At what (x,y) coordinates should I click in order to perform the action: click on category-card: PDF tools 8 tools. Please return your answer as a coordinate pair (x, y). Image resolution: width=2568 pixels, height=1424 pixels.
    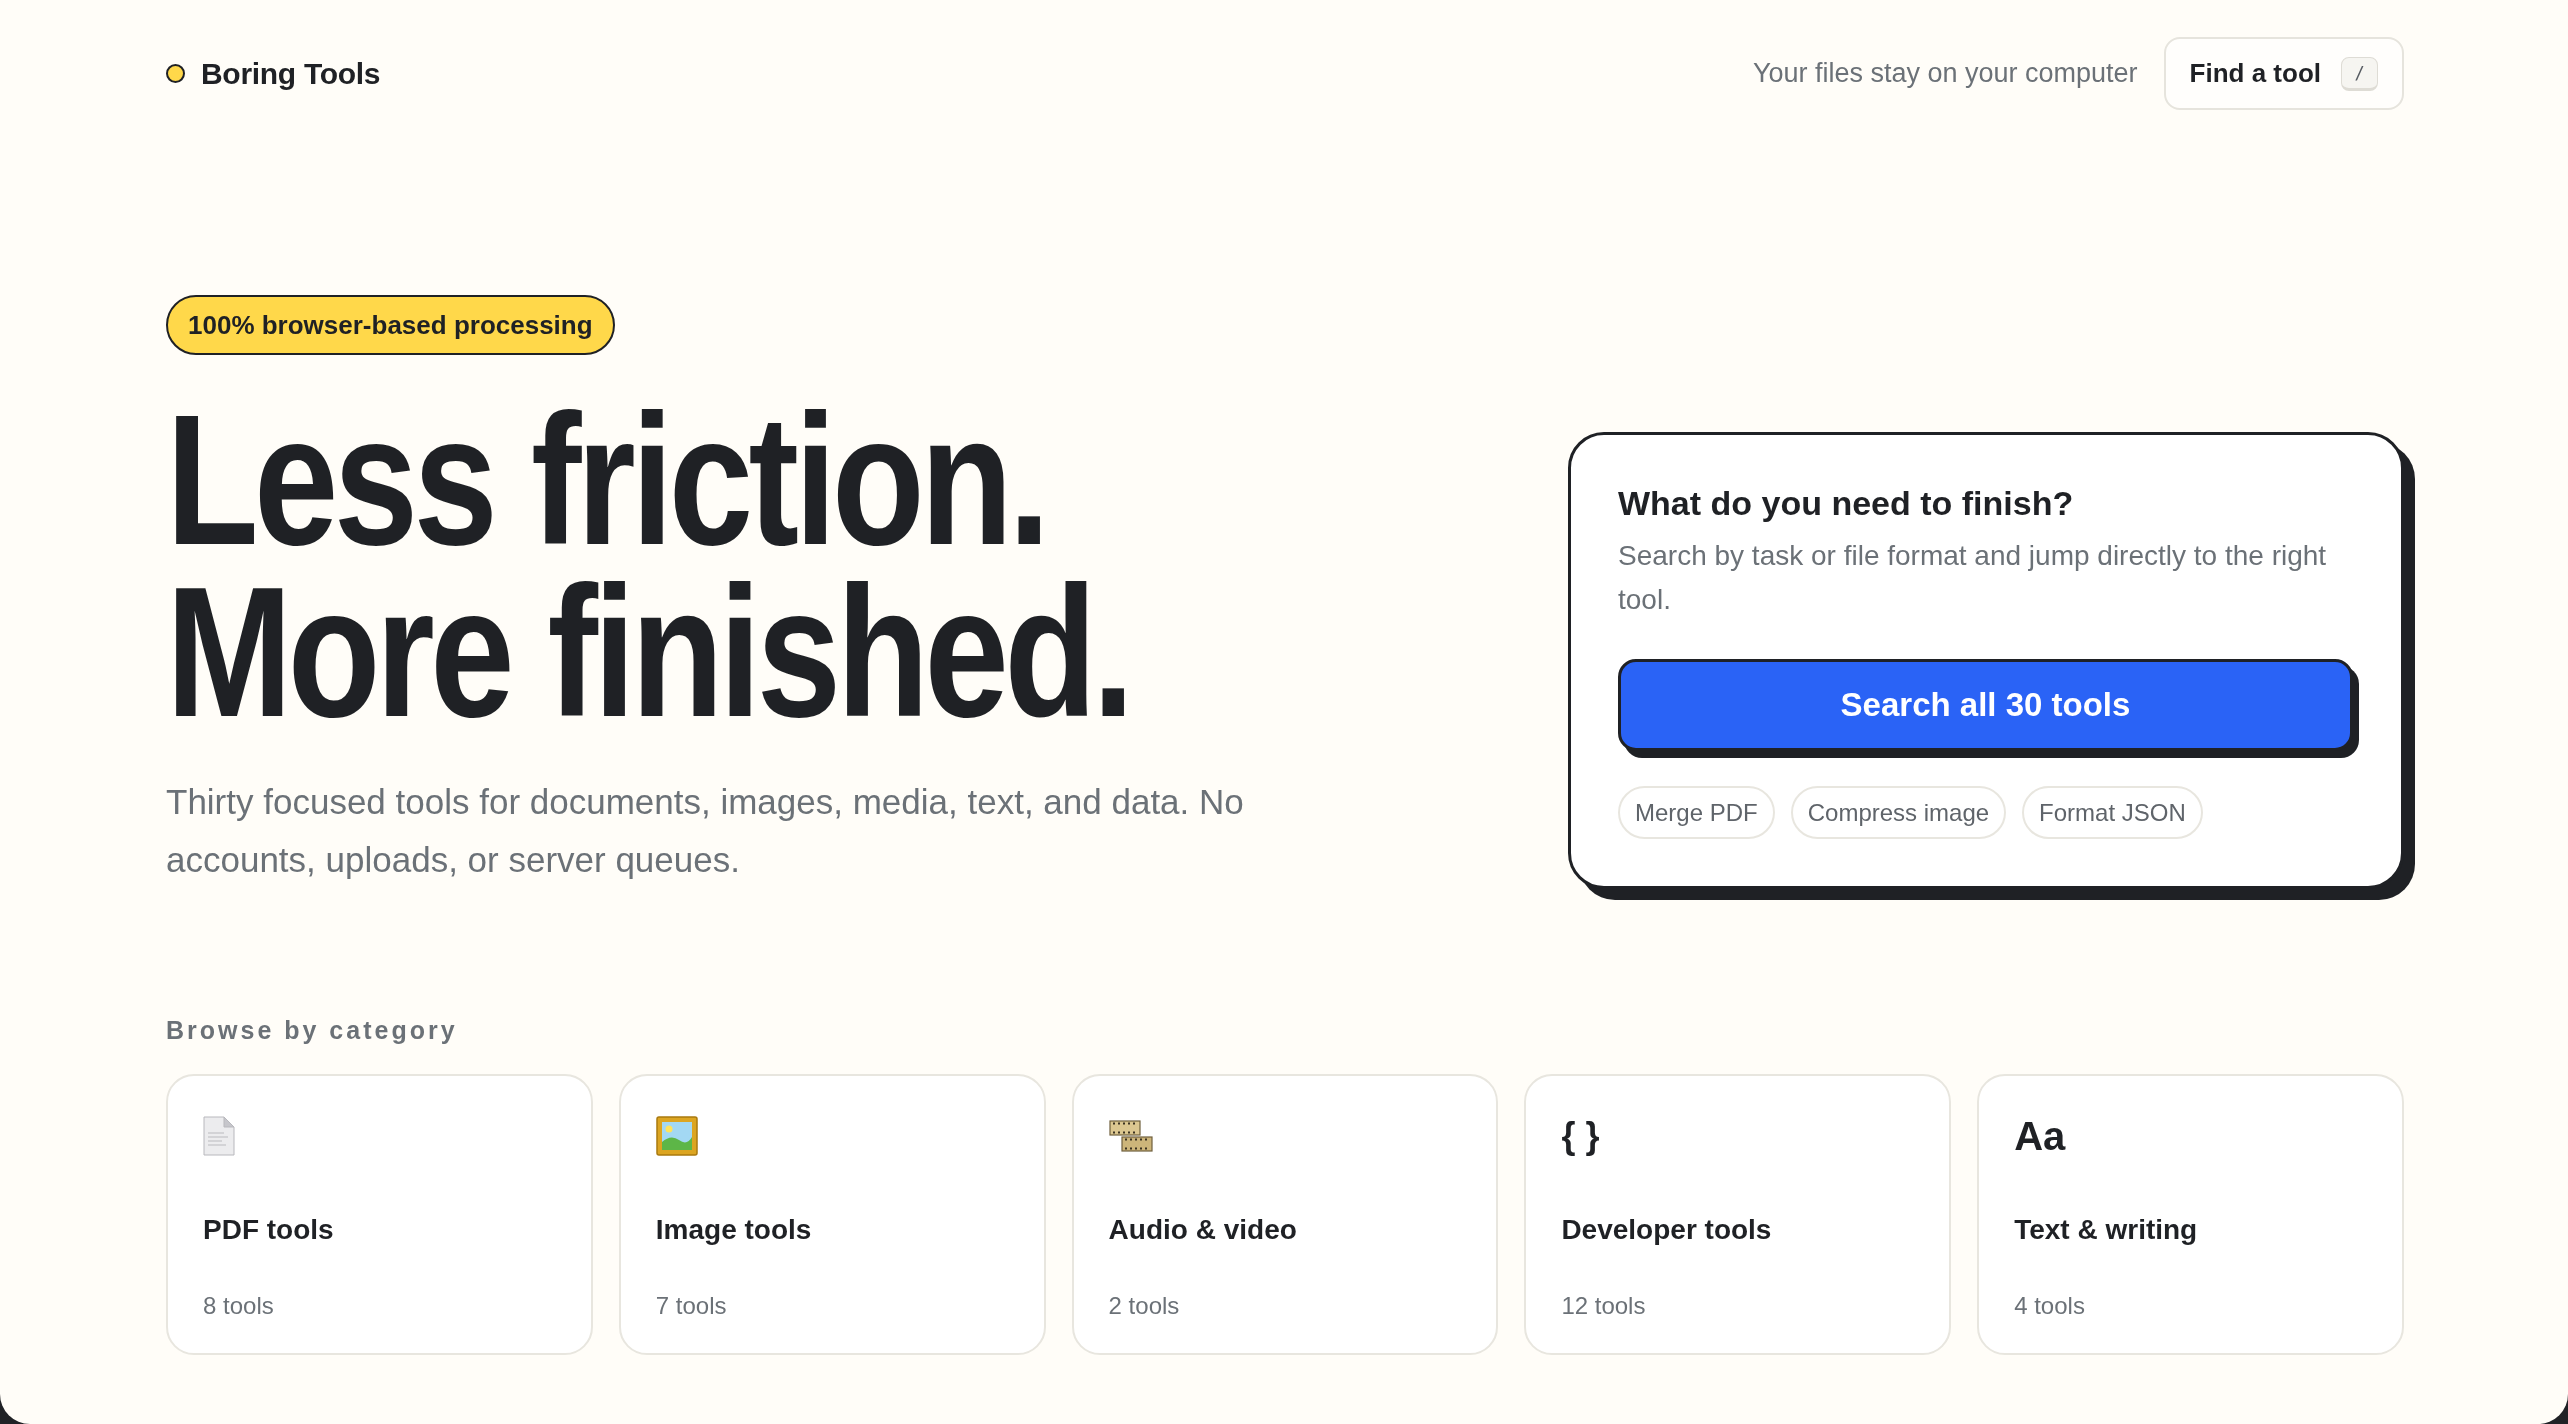
    Looking at the image, I should click on (379, 1214).